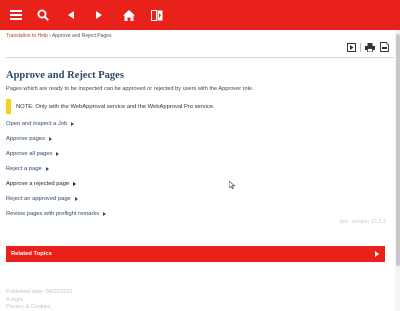 The width and height of the screenshot is (400, 311). I want to click on print-button, so click(370, 47).